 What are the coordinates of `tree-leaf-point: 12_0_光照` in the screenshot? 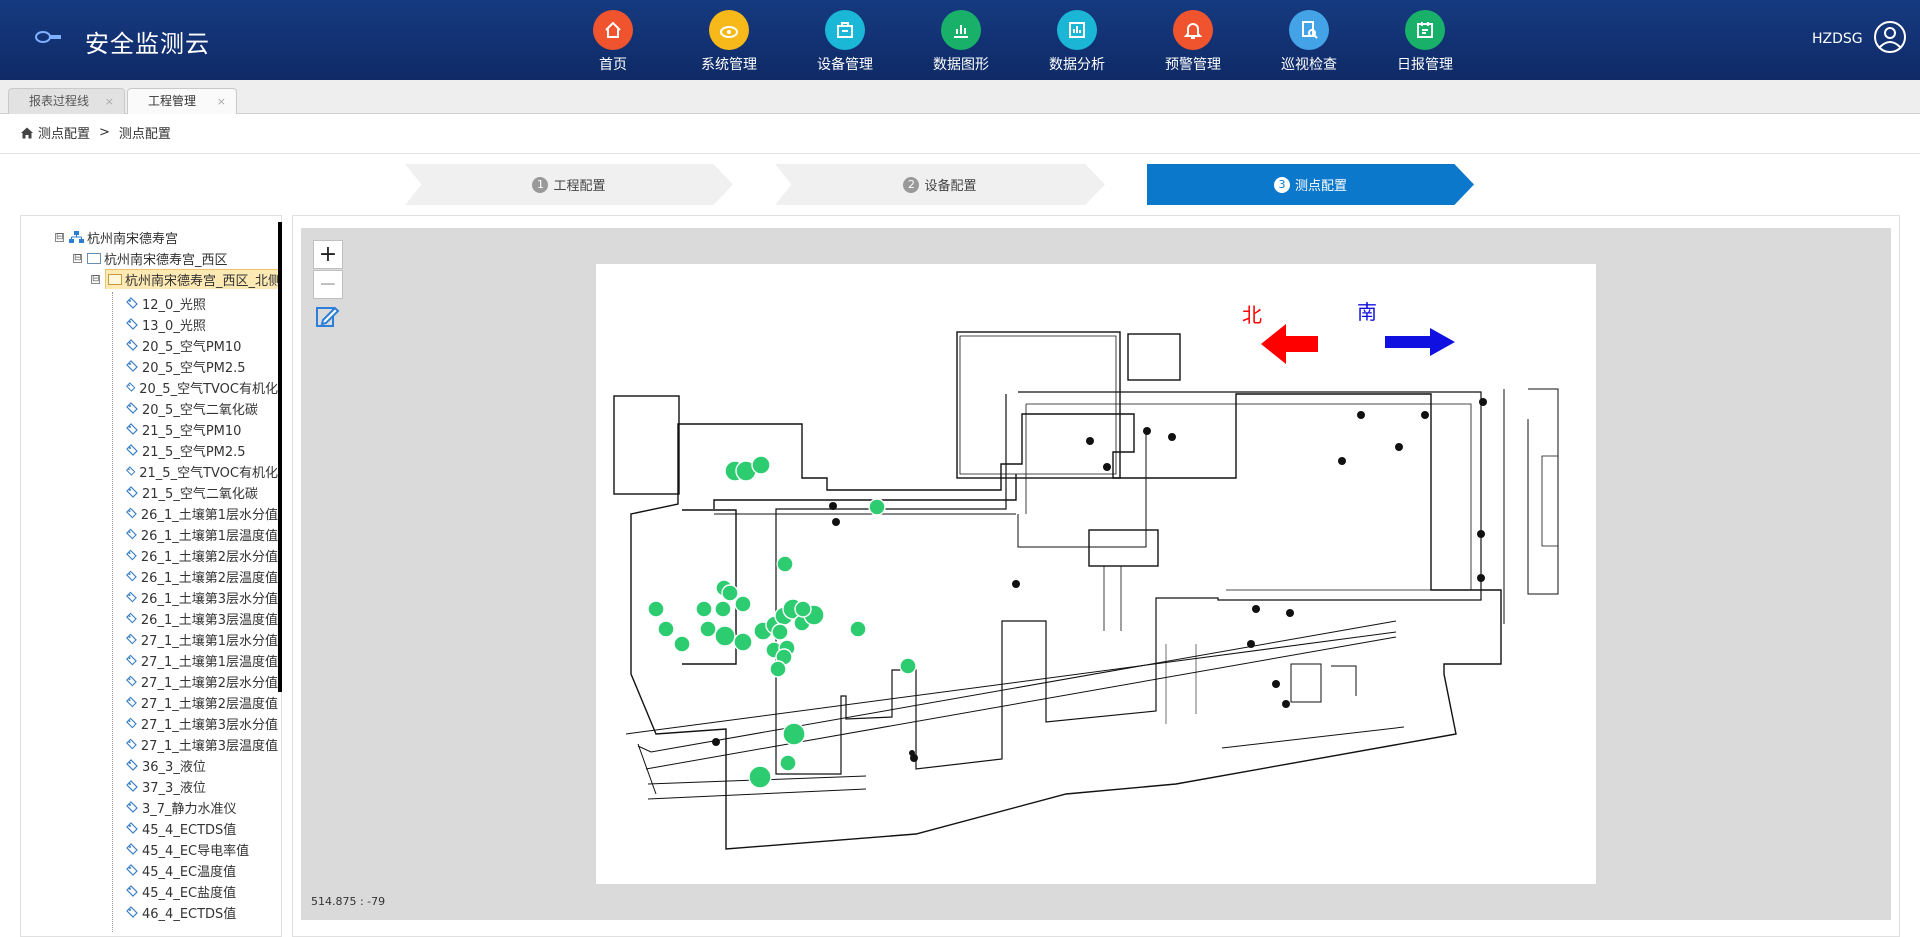 It's located at (165, 303).